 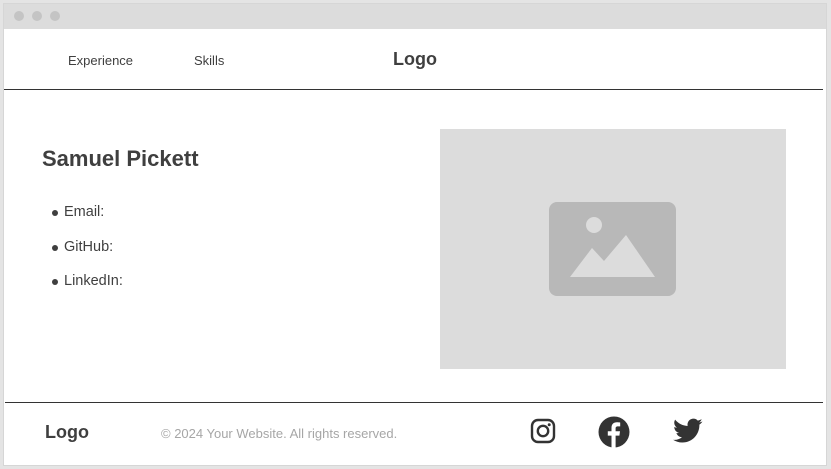 I want to click on contact-label-github: GitHub:, so click(x=89, y=246).